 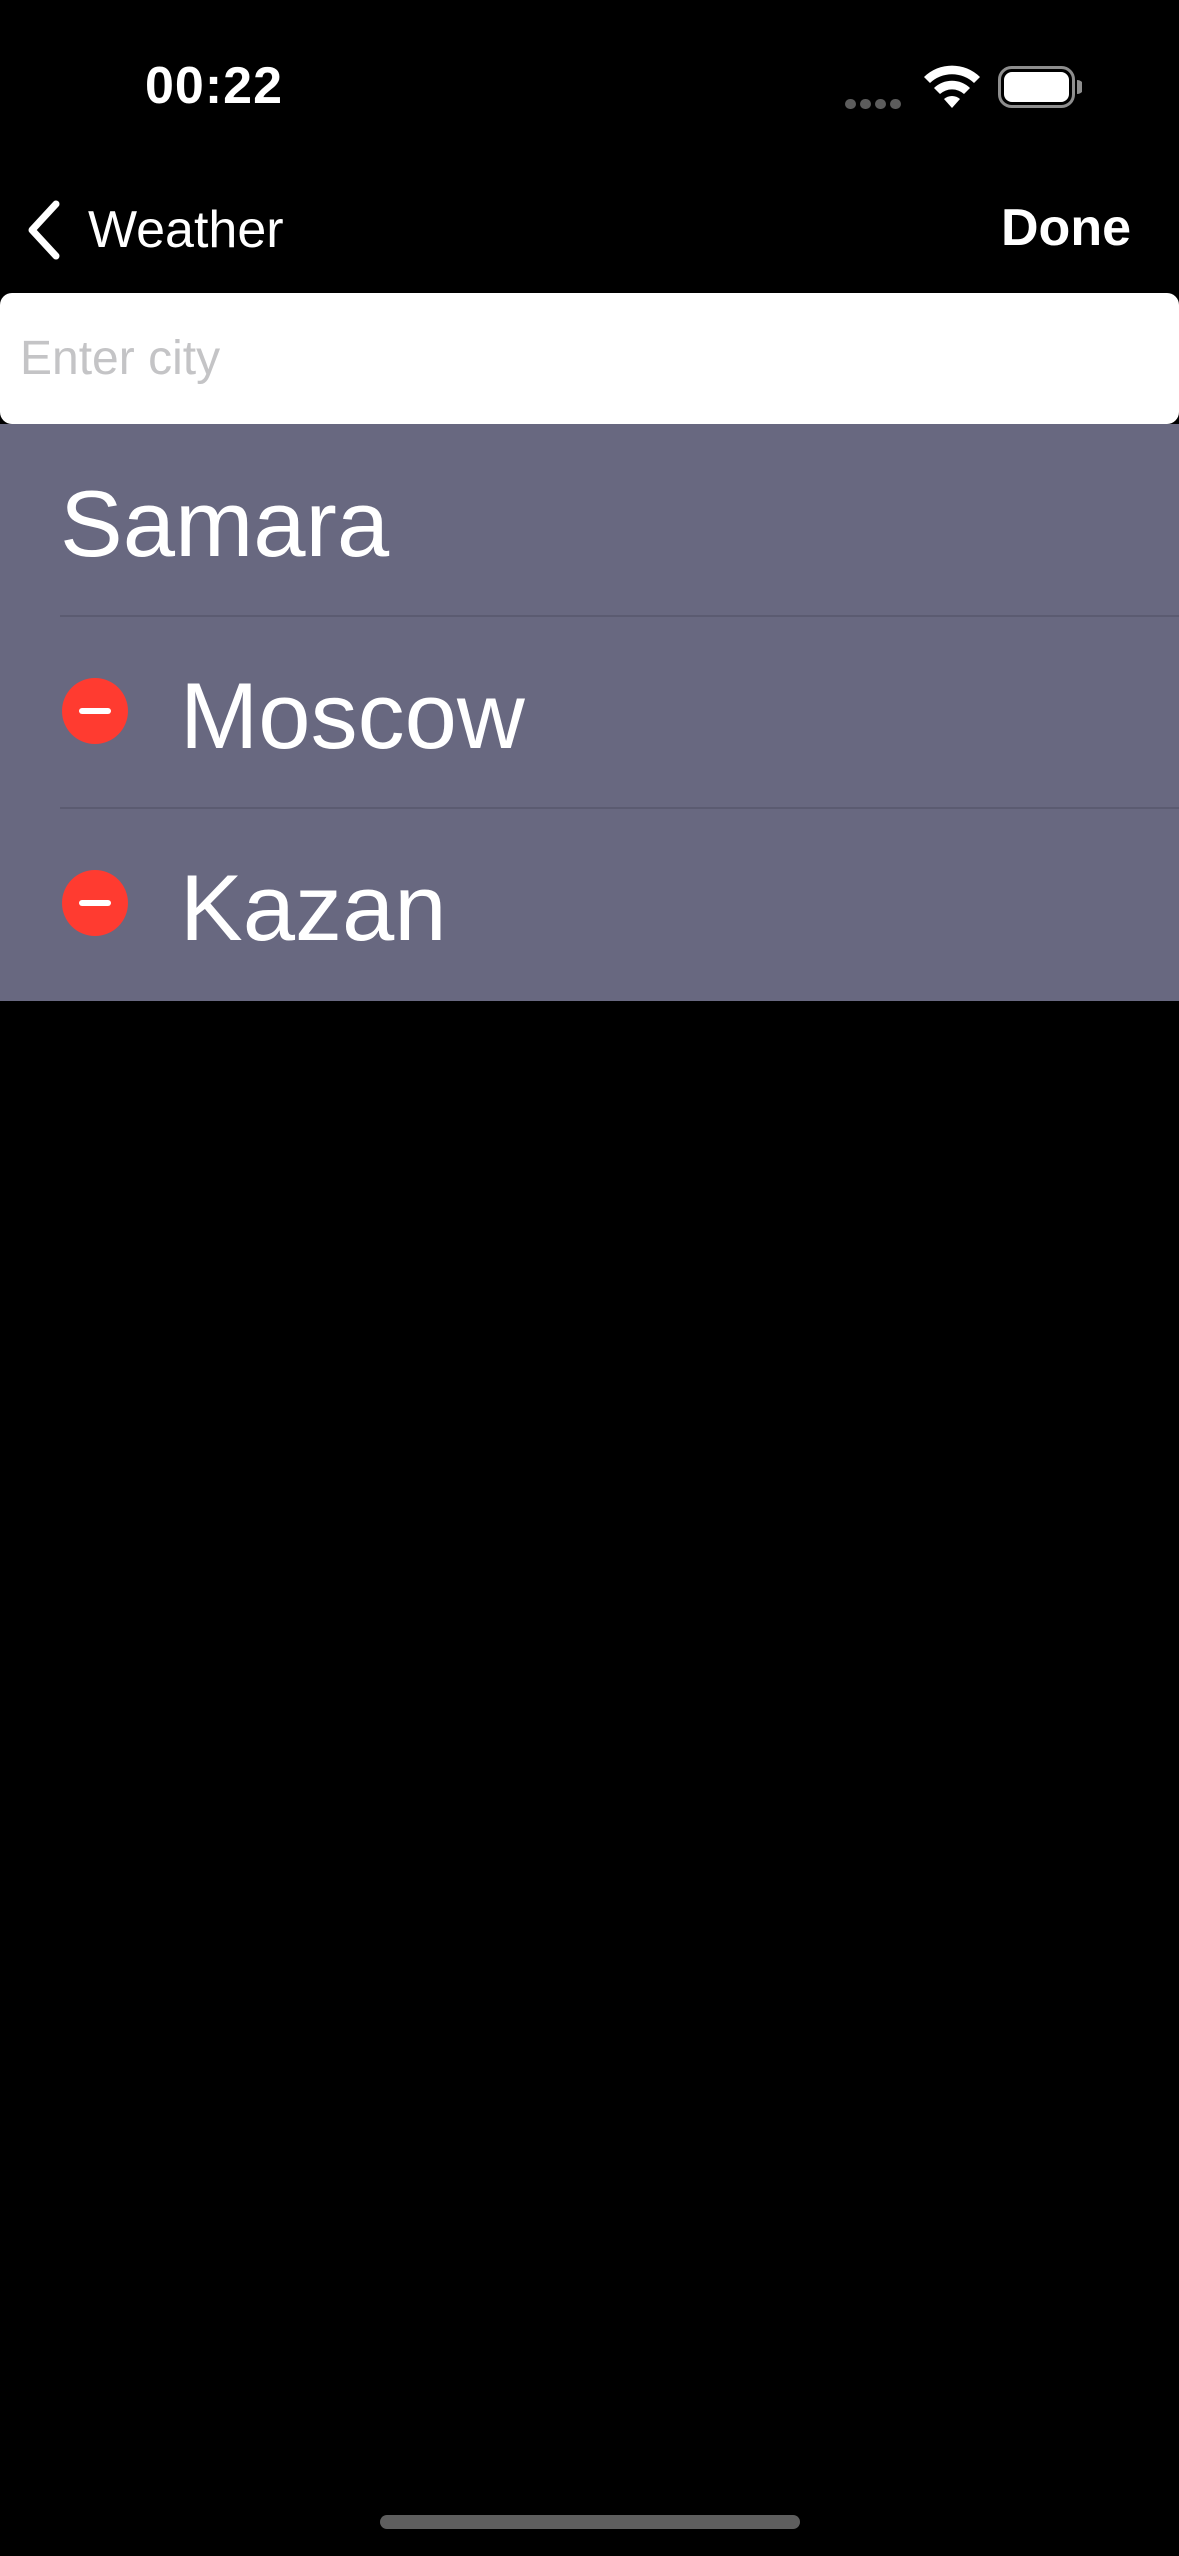 I want to click on list-item-moscow: Moscow, so click(x=589, y=711).